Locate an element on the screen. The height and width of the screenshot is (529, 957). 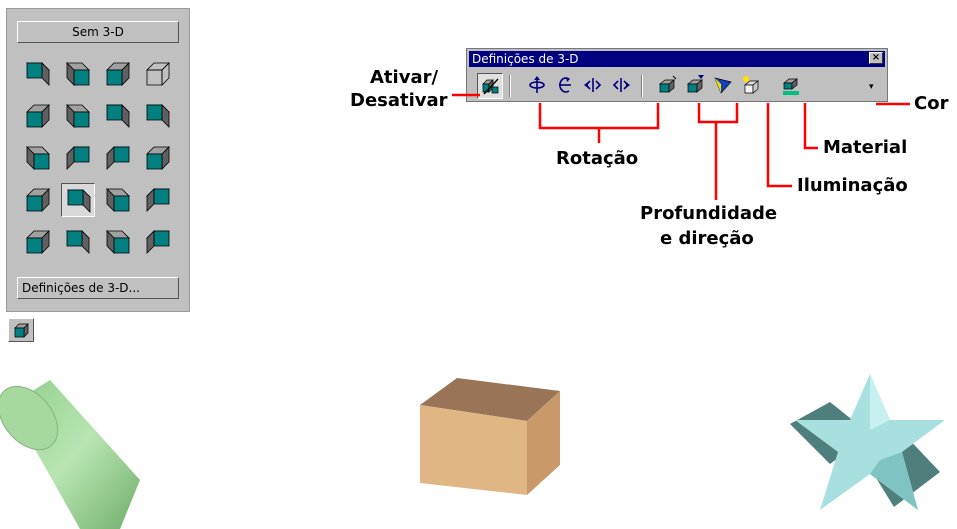
surface-button is located at coordinates (752, 86).